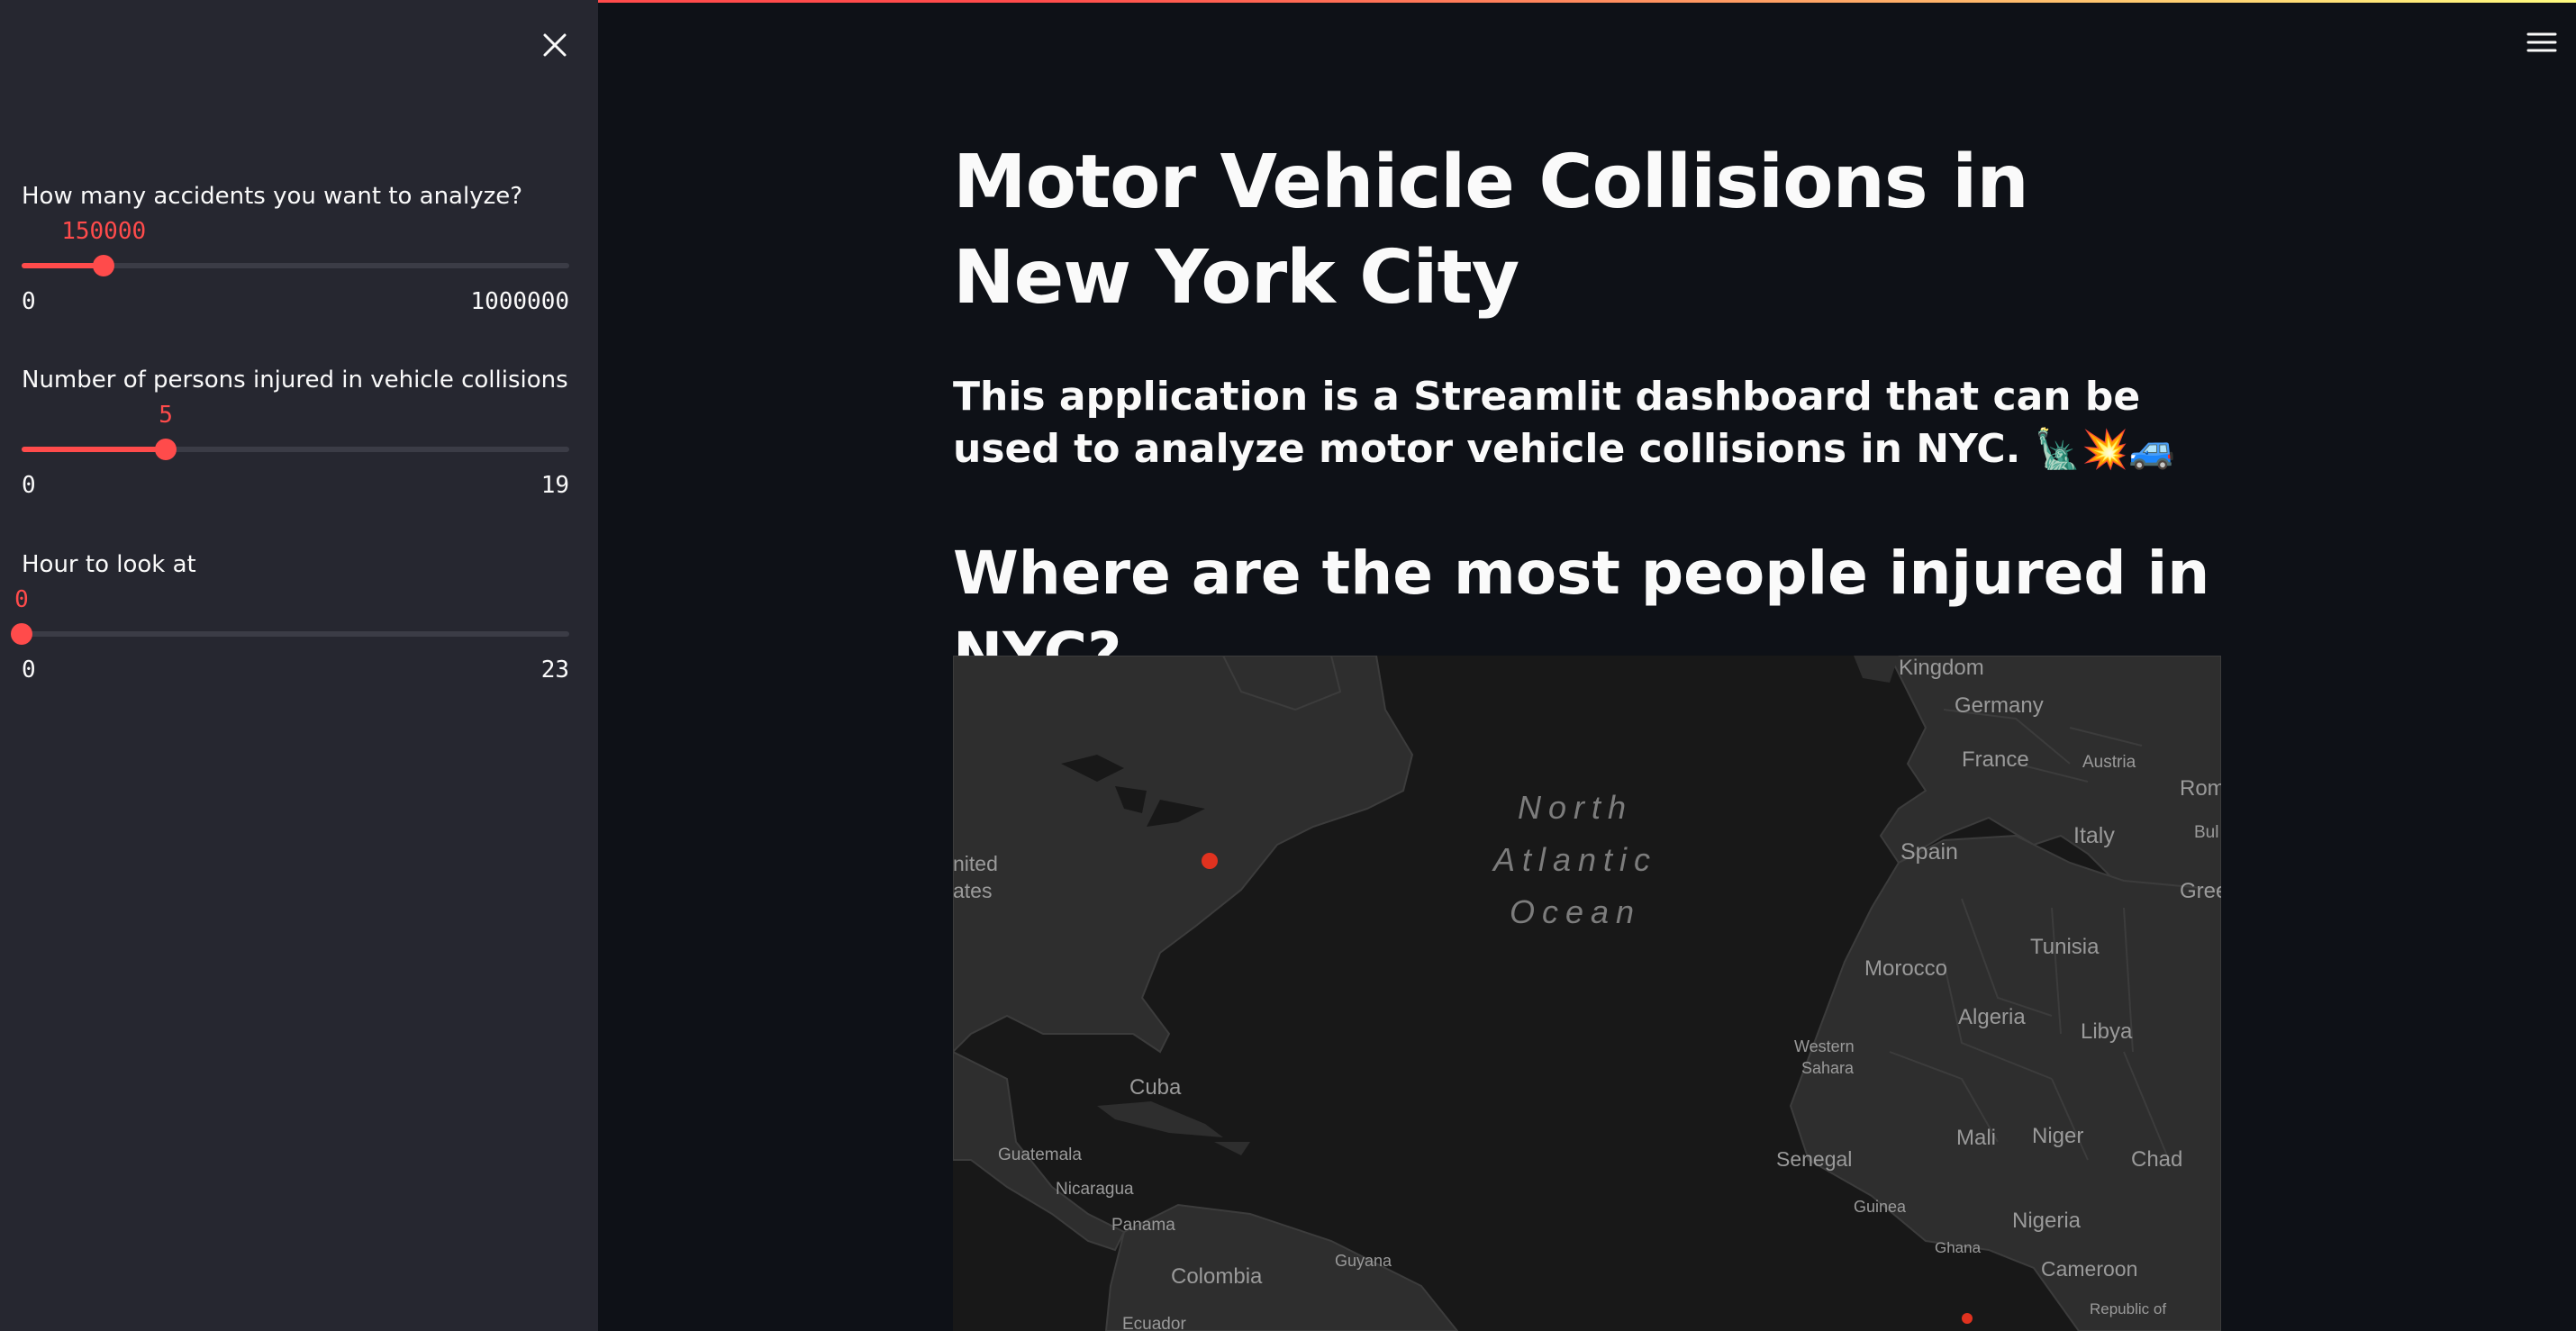 This screenshot has width=2576, height=1331. What do you see at coordinates (1143, 1225) in the screenshot?
I see `map-label: Panama` at bounding box center [1143, 1225].